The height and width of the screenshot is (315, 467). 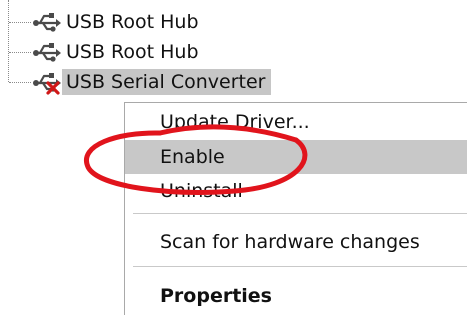 What do you see at coordinates (296, 296) in the screenshot?
I see `menu-item-properties: Properties` at bounding box center [296, 296].